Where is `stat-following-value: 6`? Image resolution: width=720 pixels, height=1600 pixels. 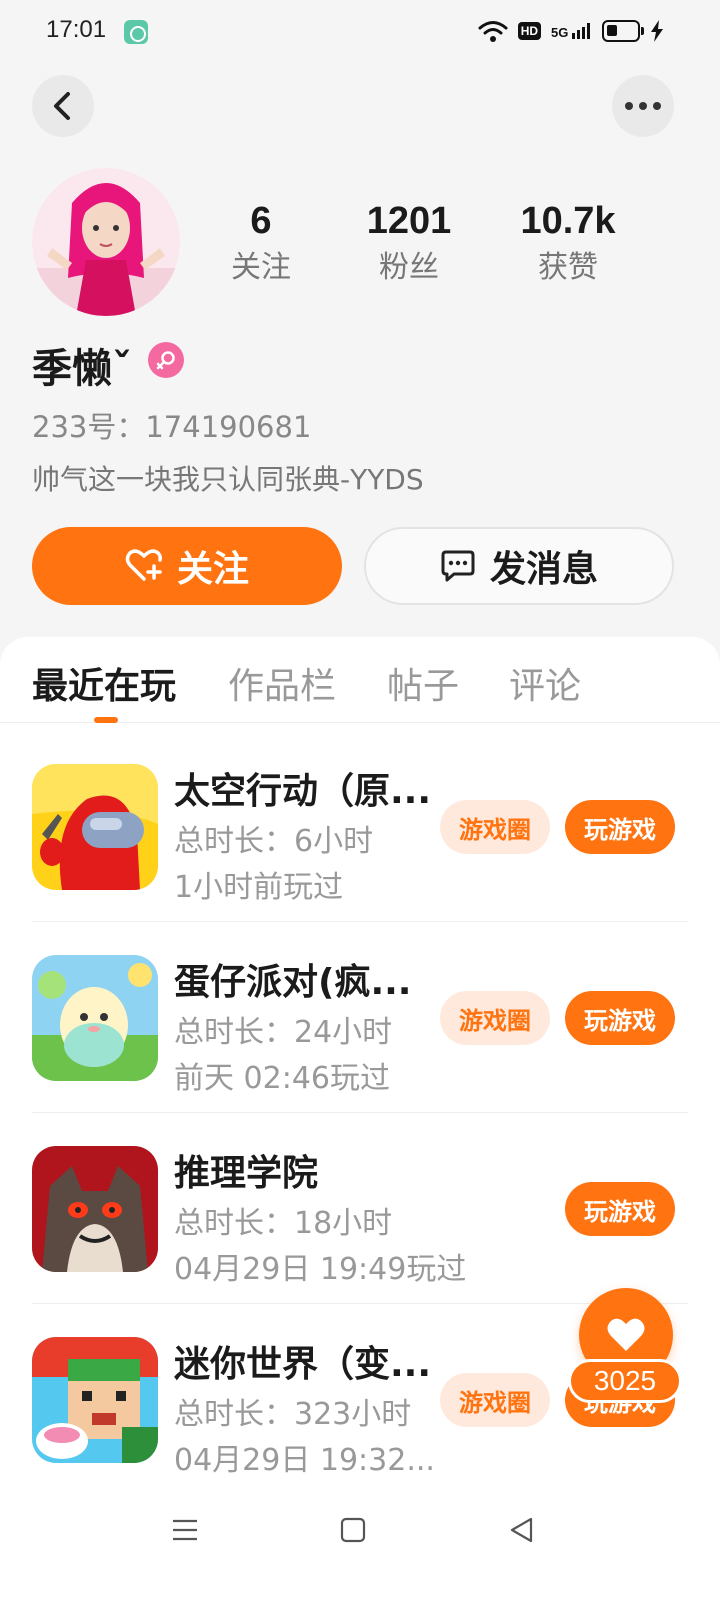 stat-following-value: 6 is located at coordinates (261, 221).